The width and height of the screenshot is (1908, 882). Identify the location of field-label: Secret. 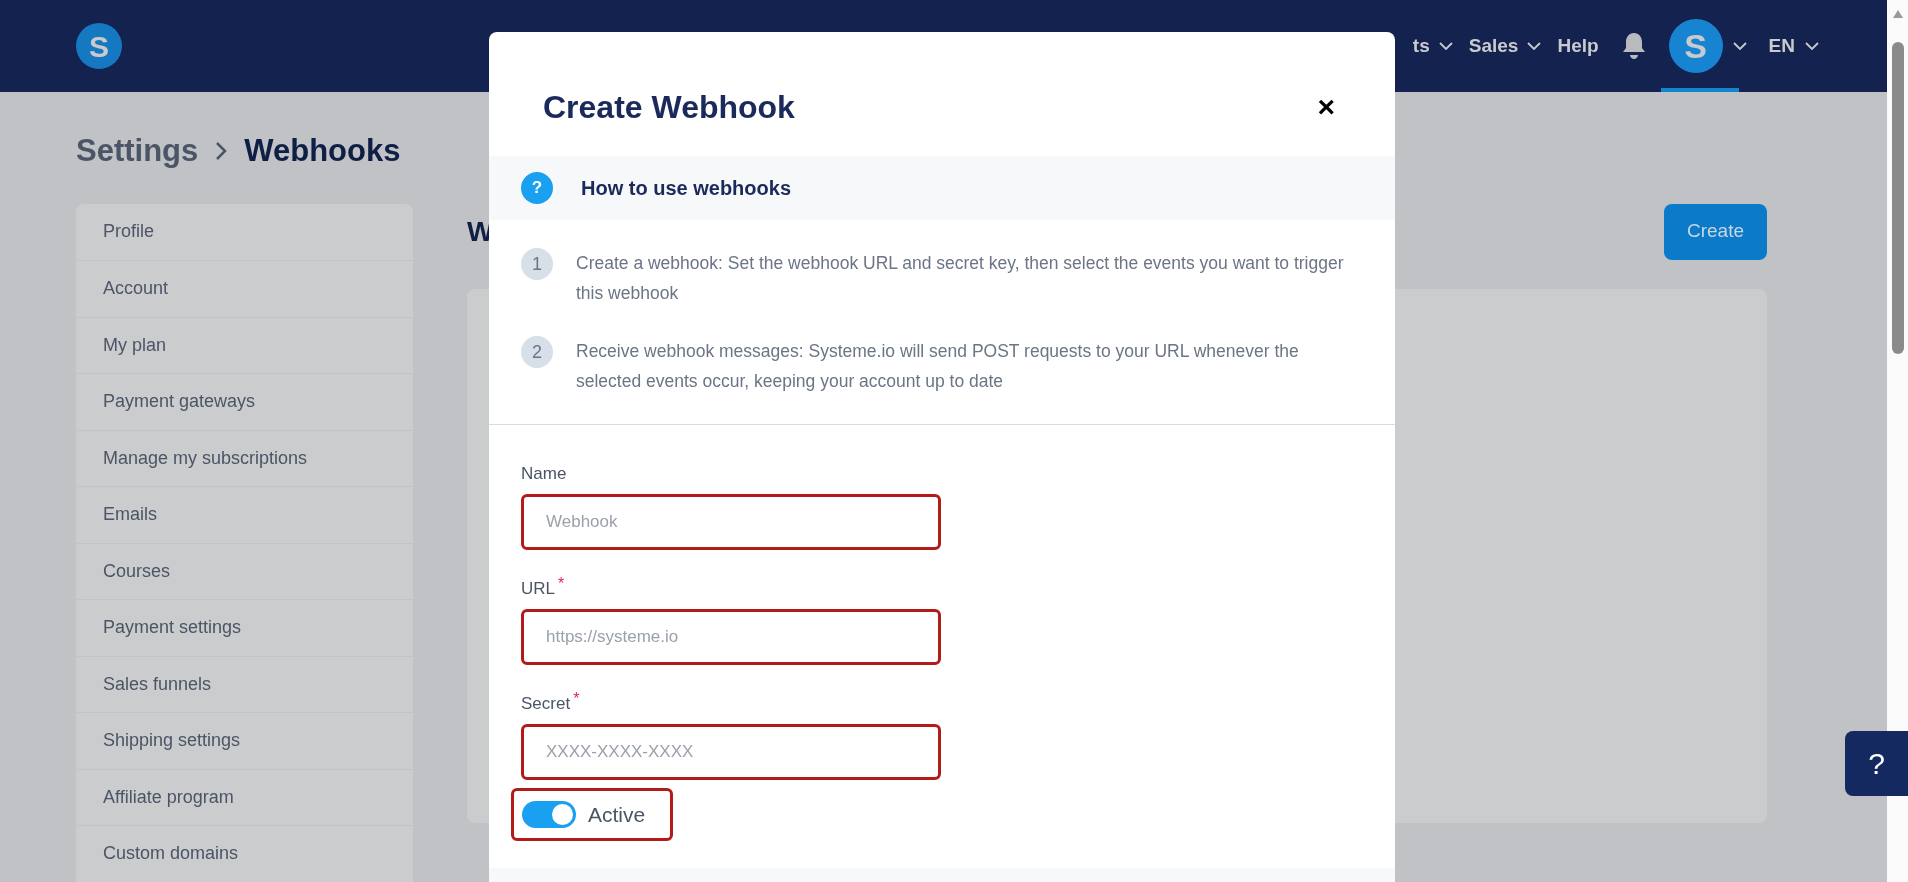
(546, 704).